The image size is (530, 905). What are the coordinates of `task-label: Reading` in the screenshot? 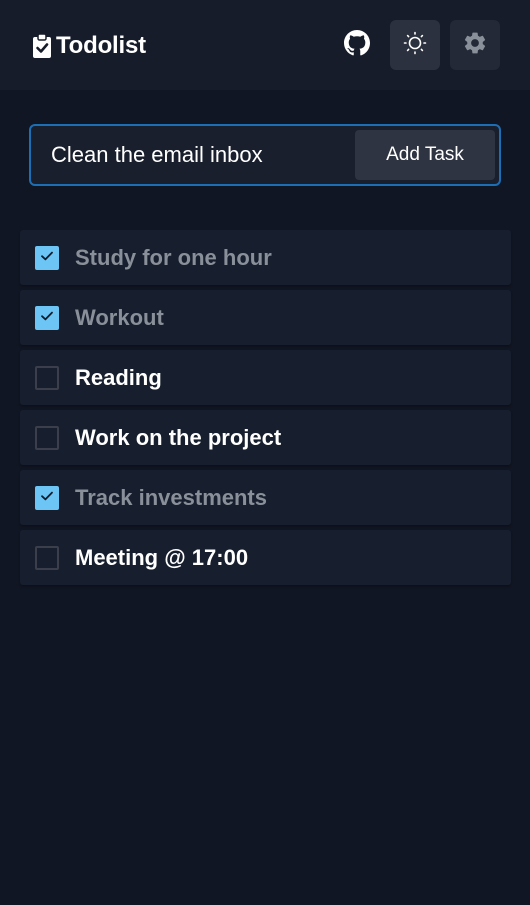 It's located at (118, 377).